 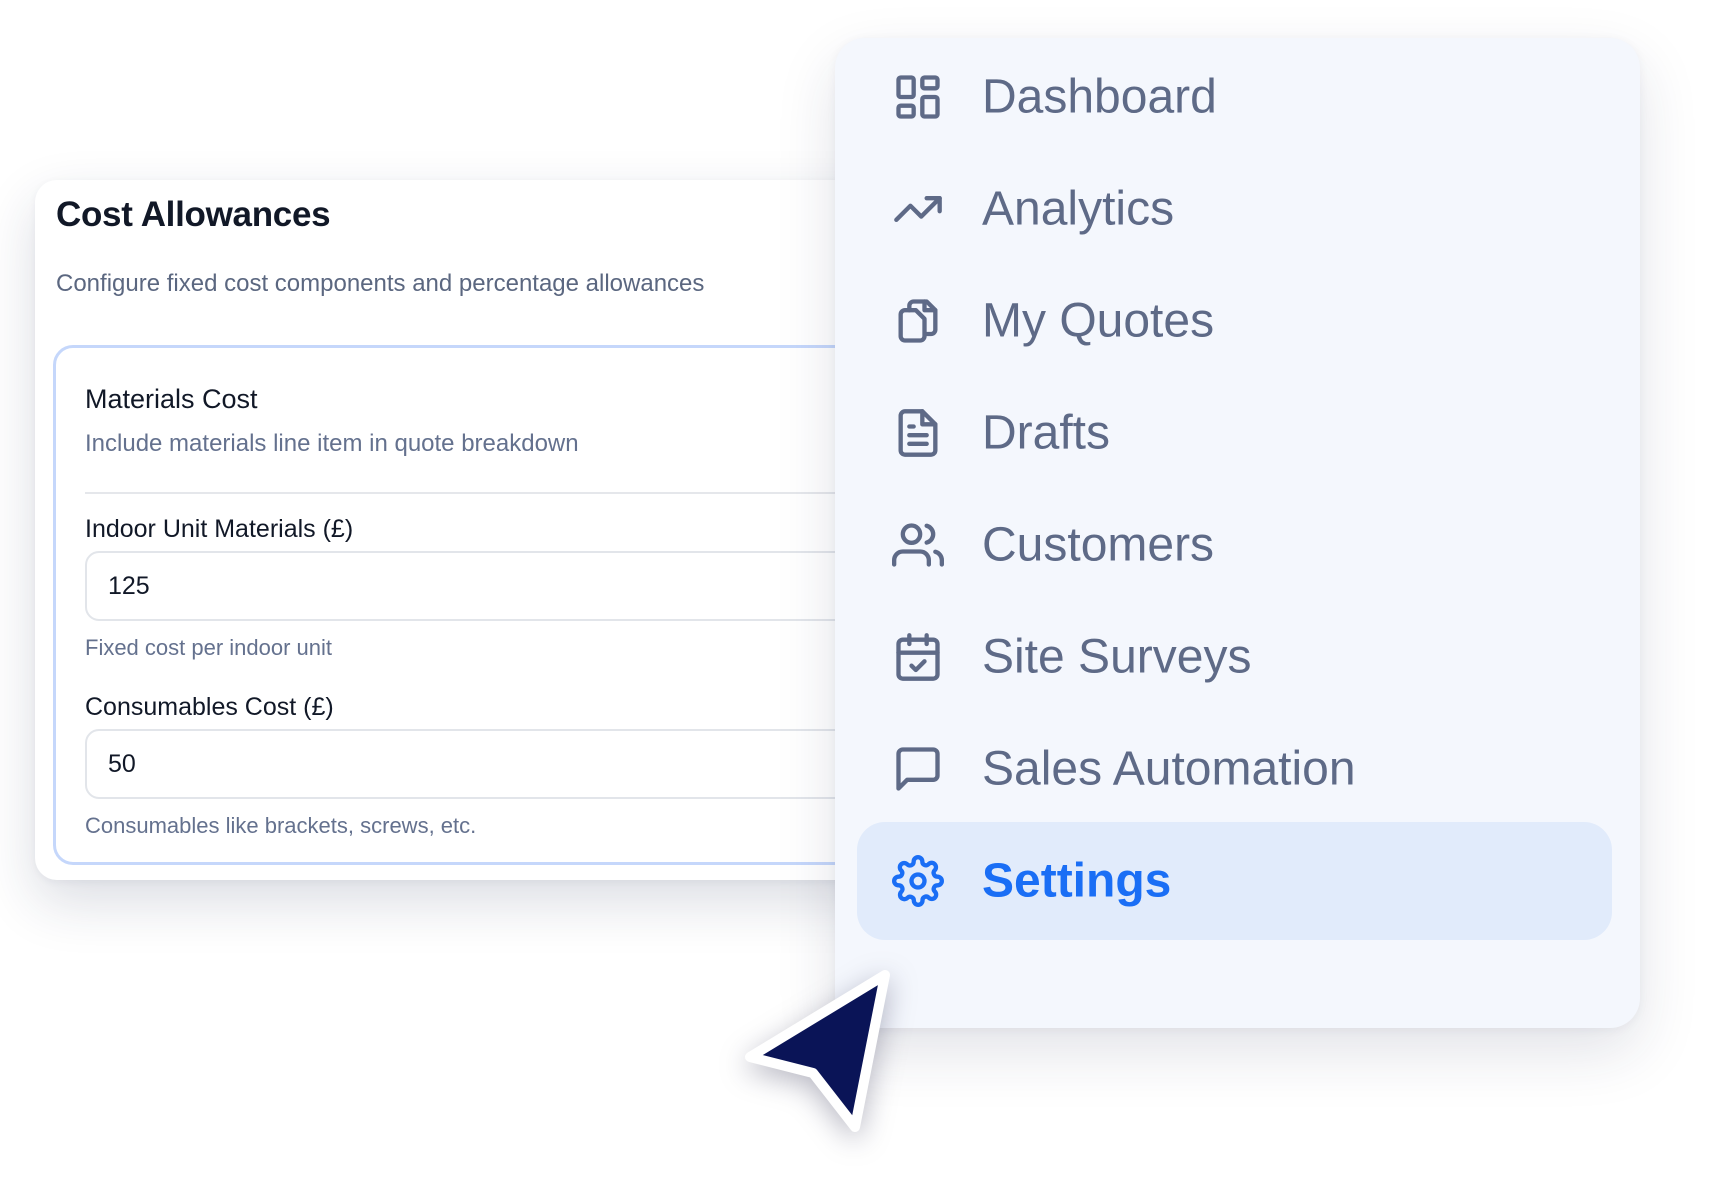 I want to click on dashboard-icon, so click(x=918, y=97).